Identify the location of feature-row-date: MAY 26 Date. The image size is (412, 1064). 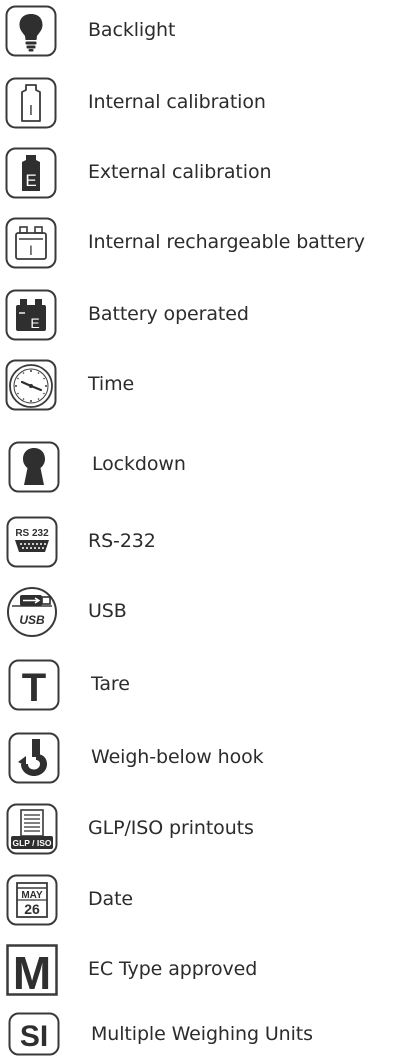
(206, 899).